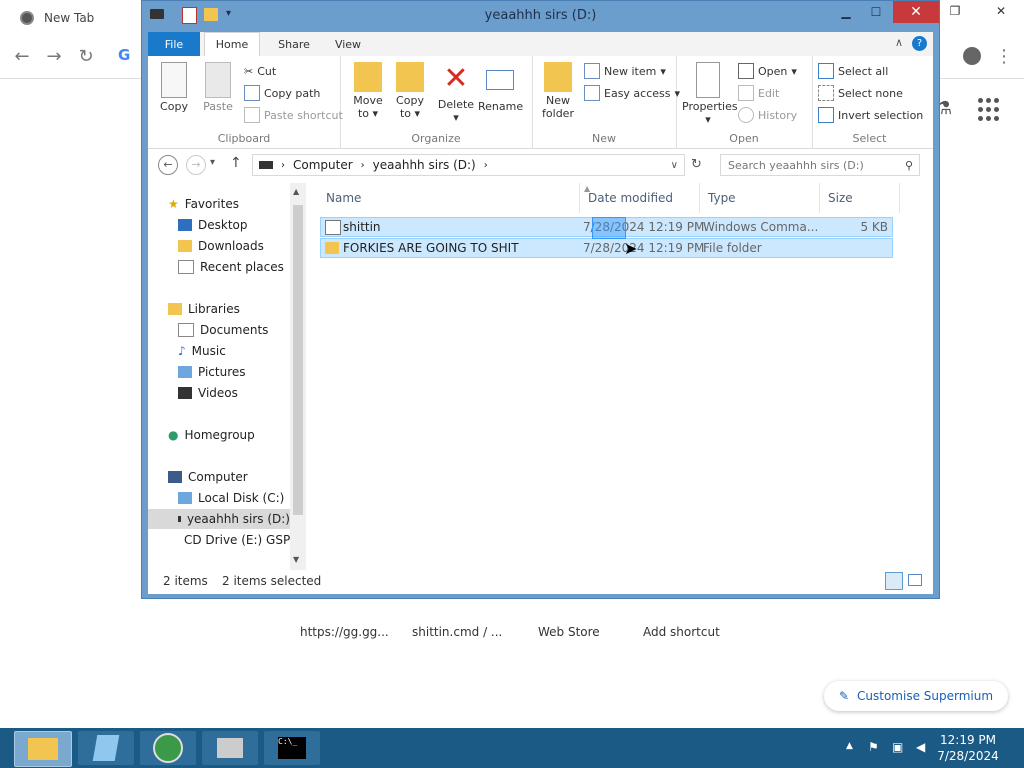  What do you see at coordinates (293, 115) in the screenshot?
I see `paste-shortcut-button: Paste shortcut` at bounding box center [293, 115].